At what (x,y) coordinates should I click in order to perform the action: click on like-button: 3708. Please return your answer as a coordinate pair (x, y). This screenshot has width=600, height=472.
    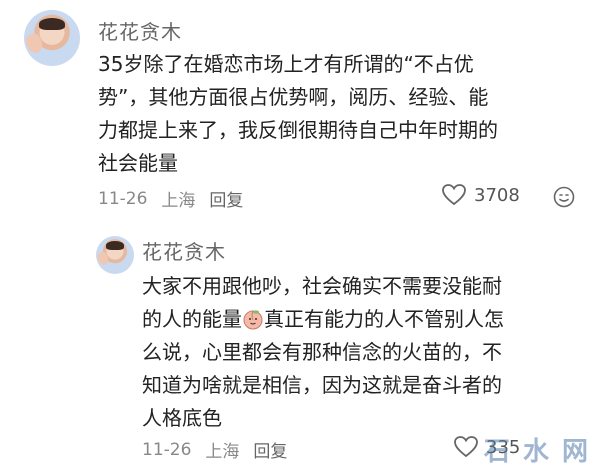
    Looking at the image, I should click on (481, 195).